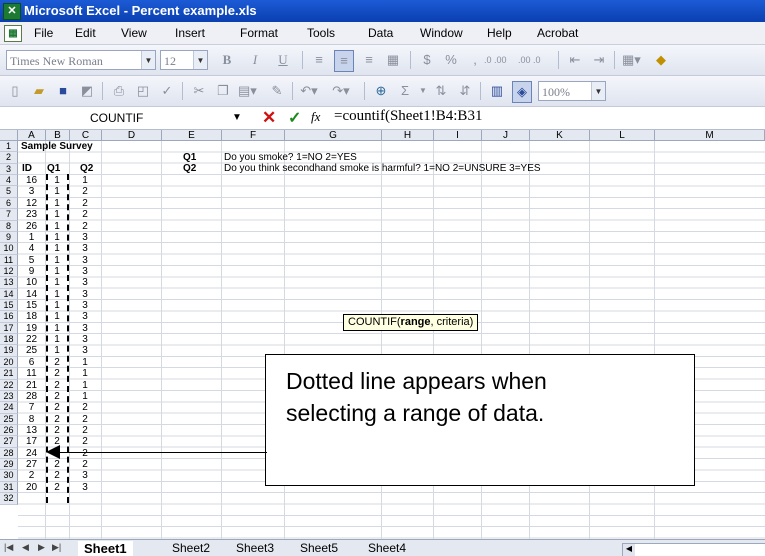 The image size is (765, 556). What do you see at coordinates (31, 226) in the screenshot?
I see `id-cell: 26` at bounding box center [31, 226].